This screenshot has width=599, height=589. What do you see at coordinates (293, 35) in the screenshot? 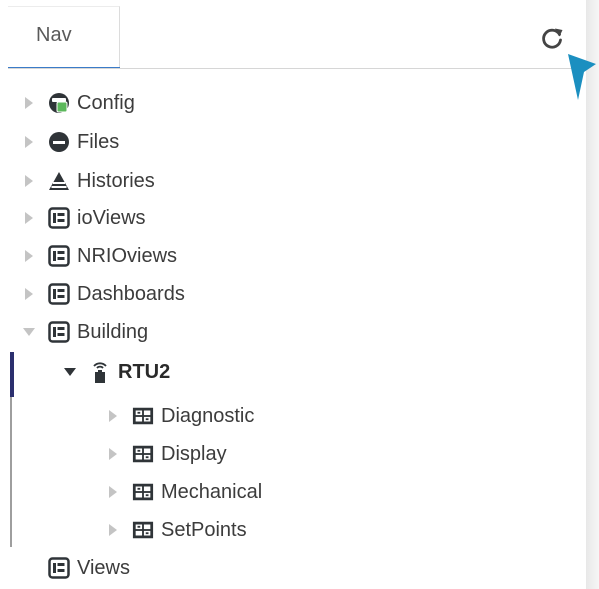
I see `nav-header: Nav` at bounding box center [293, 35].